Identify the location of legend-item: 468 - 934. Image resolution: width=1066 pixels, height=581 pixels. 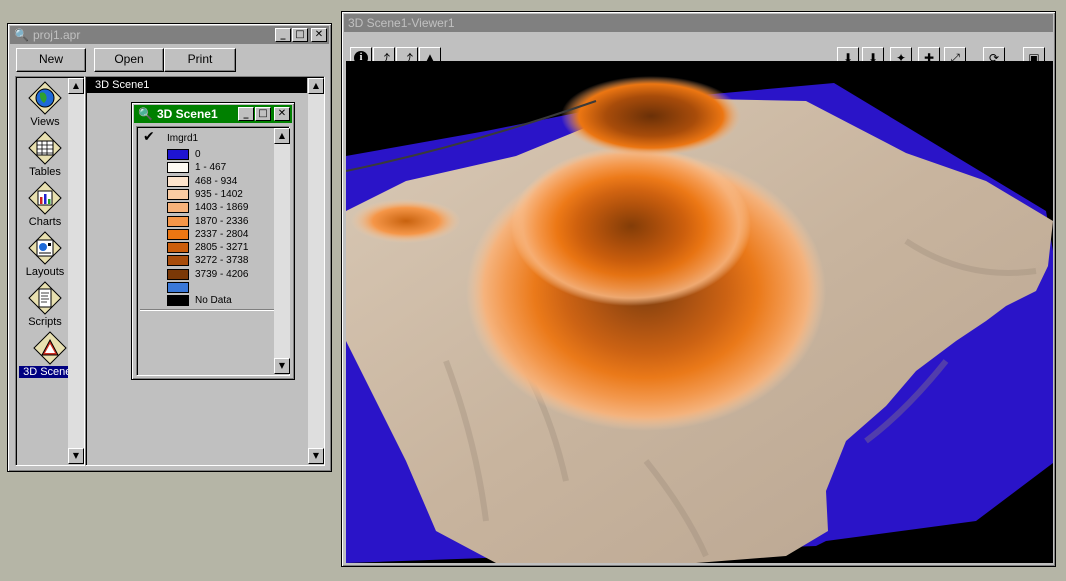
(202, 181).